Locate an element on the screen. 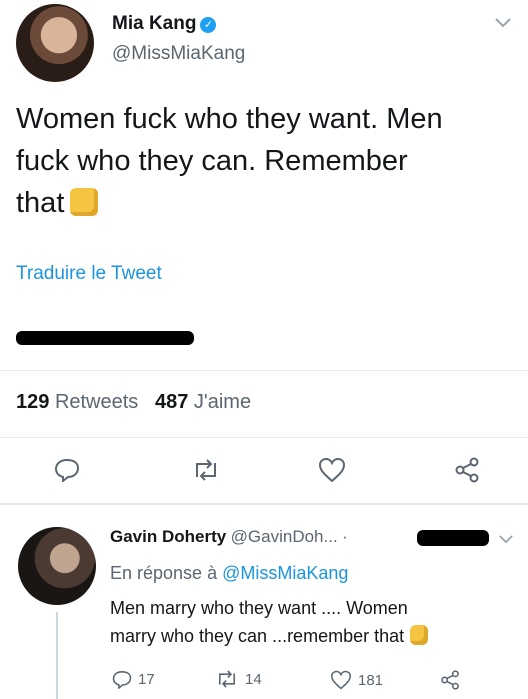  tweet-text-line: Women fuck who they want. Men is located at coordinates (229, 119).